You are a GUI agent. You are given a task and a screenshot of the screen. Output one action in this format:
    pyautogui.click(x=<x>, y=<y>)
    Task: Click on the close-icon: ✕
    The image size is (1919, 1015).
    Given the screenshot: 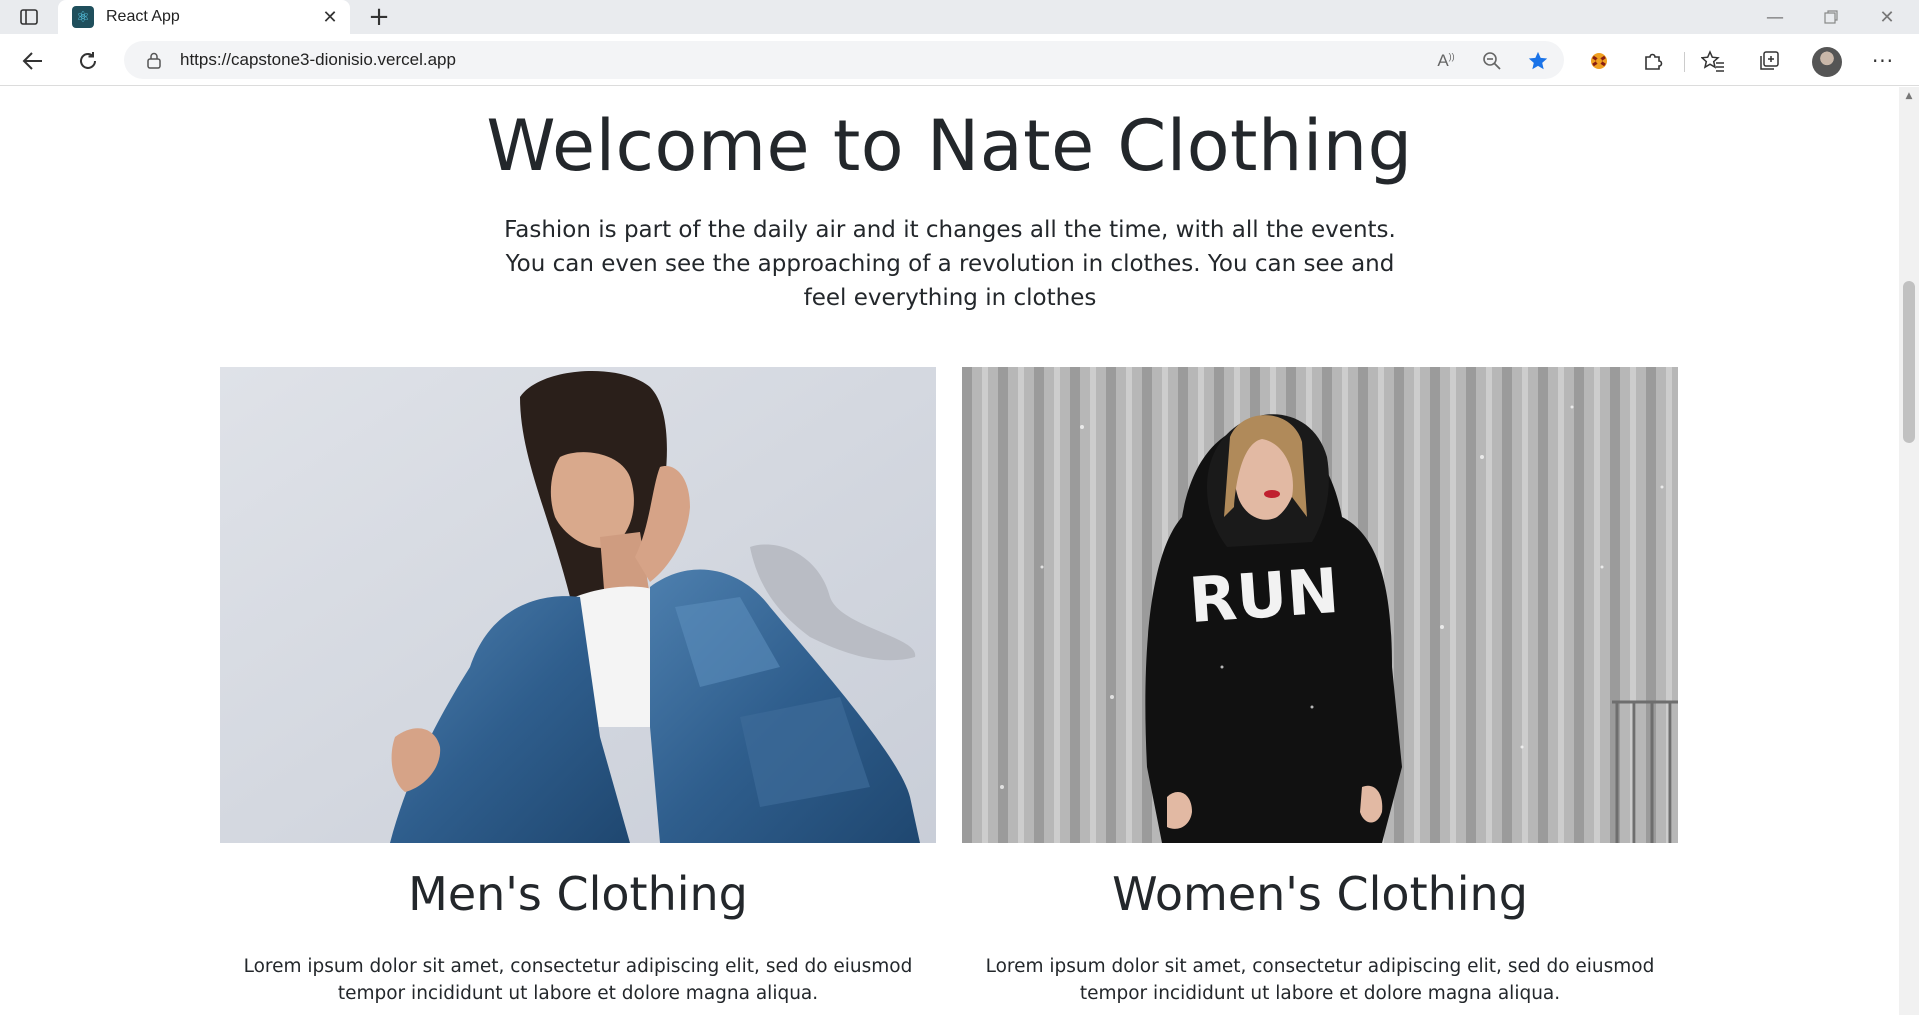 What is the action you would take?
    pyautogui.click(x=330, y=17)
    